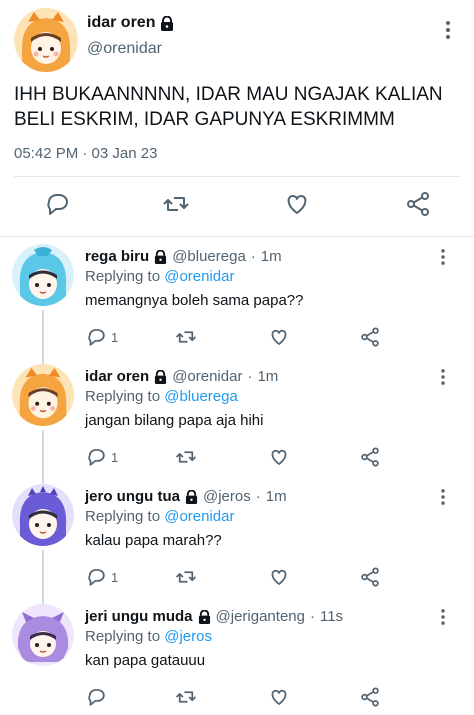 This screenshot has height=715, width=474. Describe the element at coordinates (188, 636) in the screenshot. I see `mention-link: @jeros` at that location.